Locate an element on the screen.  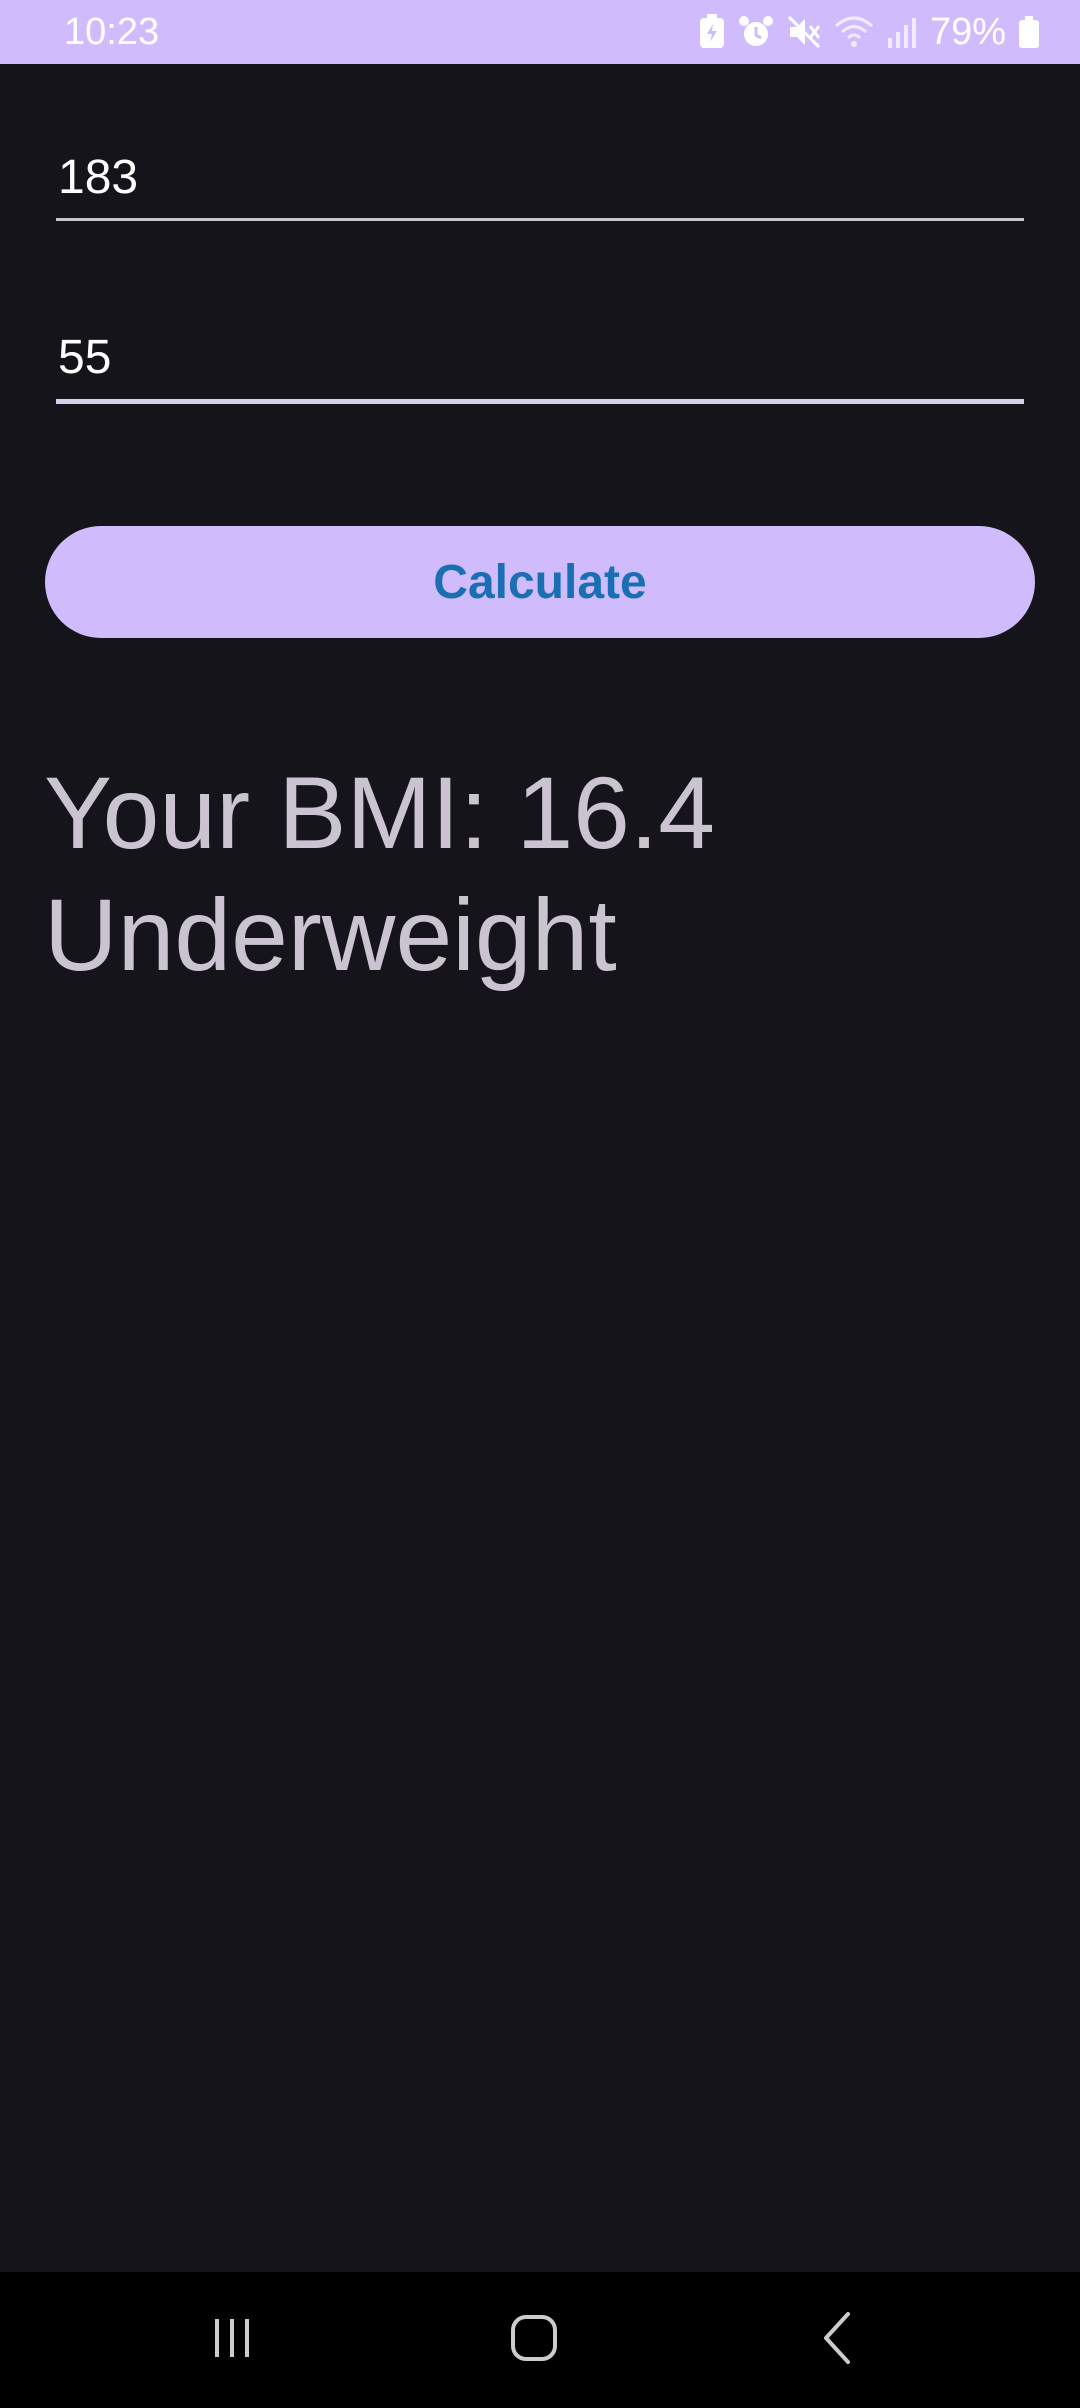
weight-input-value: 55 is located at coordinates (84, 358).